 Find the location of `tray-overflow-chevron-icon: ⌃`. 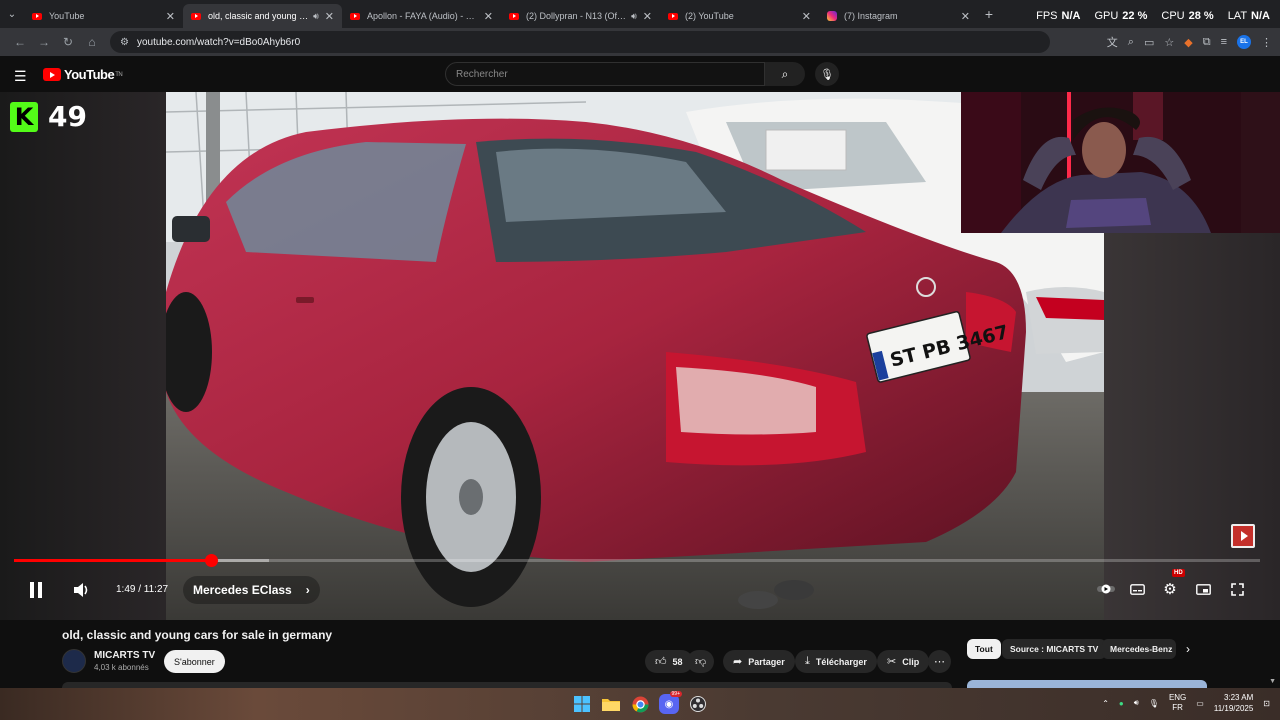

tray-overflow-chevron-icon: ⌃ is located at coordinates (1105, 703).